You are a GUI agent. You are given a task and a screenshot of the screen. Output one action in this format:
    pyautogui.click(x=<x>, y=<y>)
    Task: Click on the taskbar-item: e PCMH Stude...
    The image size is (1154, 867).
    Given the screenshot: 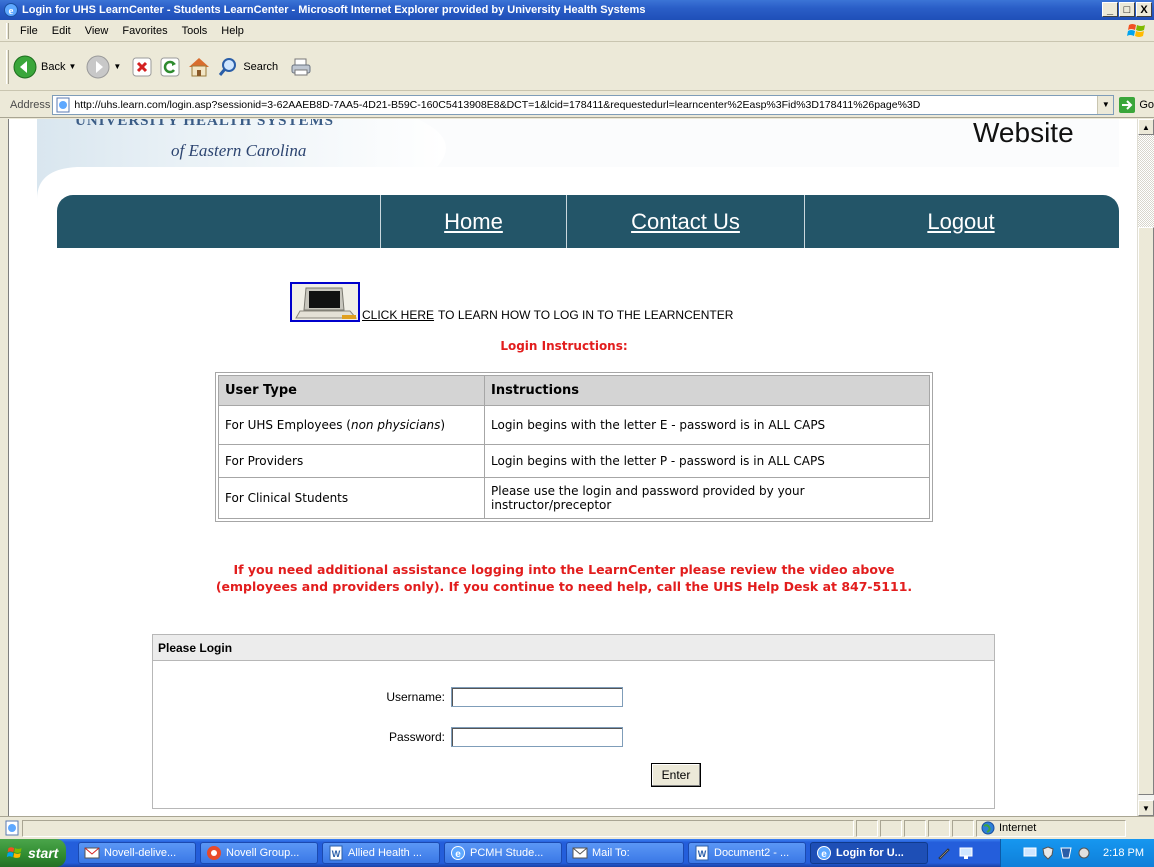 What is the action you would take?
    pyautogui.click(x=503, y=853)
    